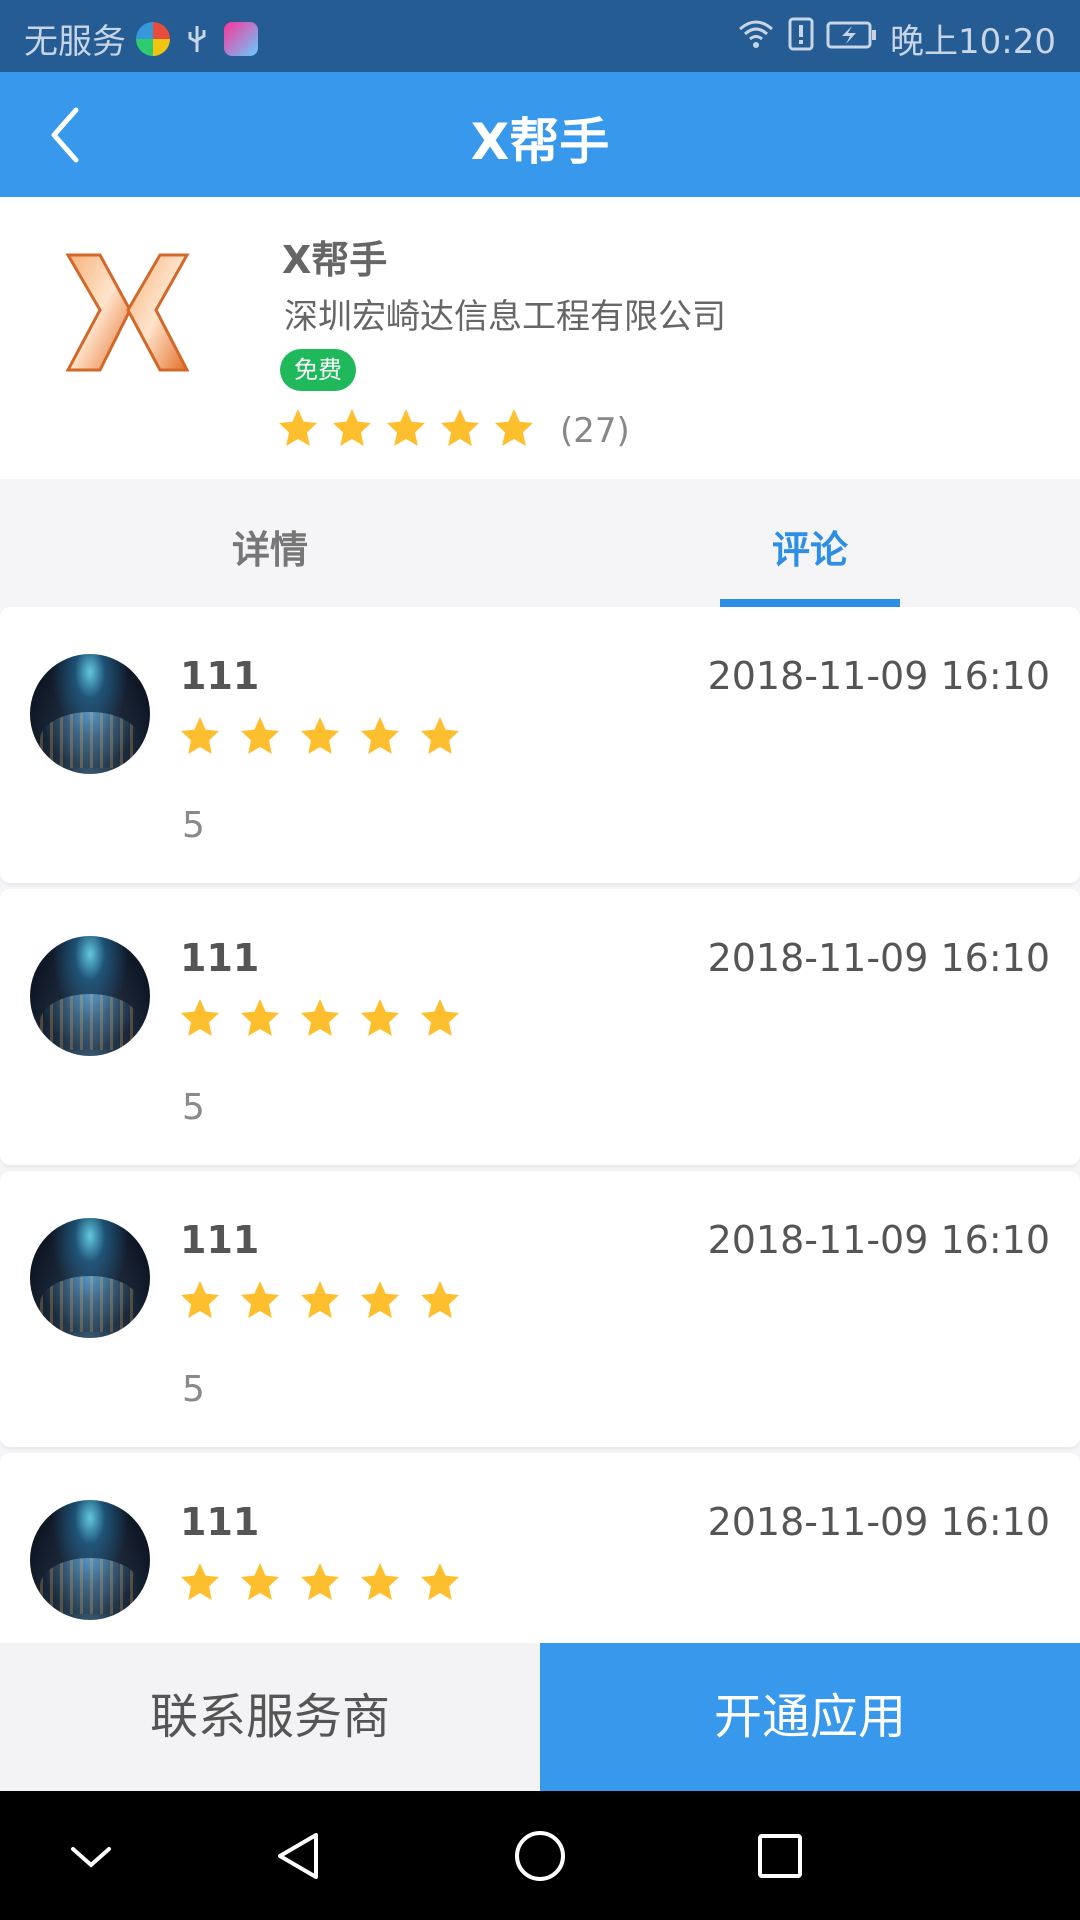 This screenshot has height=1920, width=1080. I want to click on tab-bar: 详情 评论, so click(540, 543).